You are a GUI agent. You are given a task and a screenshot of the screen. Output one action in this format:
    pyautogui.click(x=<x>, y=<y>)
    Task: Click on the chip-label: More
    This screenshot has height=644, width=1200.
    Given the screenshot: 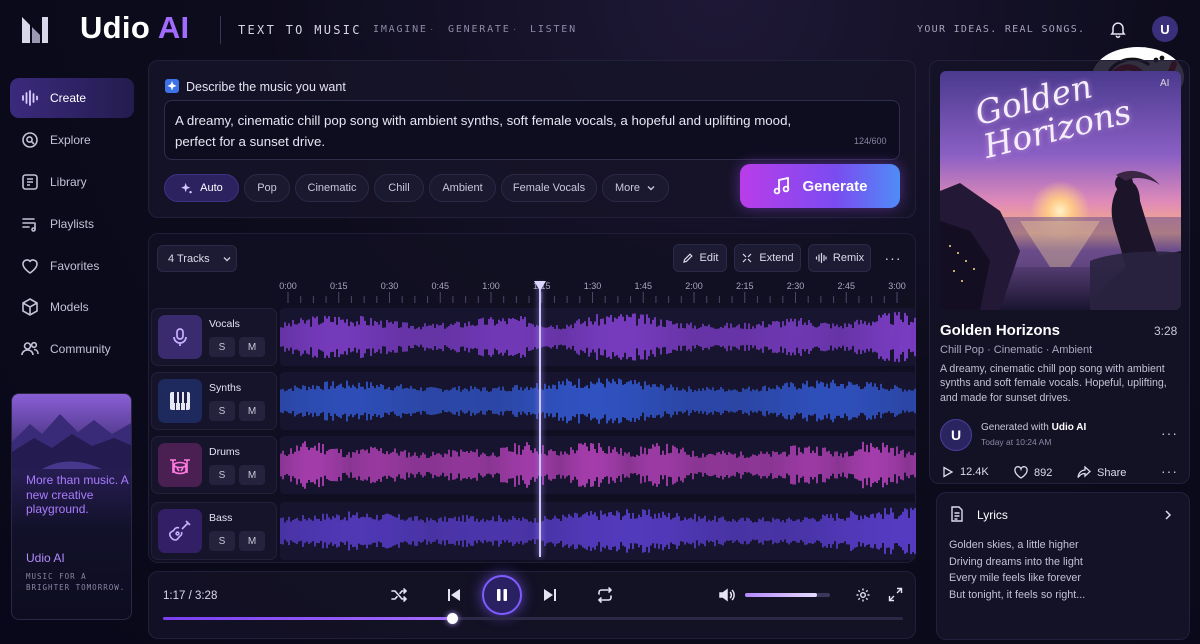 What is the action you would take?
    pyautogui.click(x=627, y=188)
    